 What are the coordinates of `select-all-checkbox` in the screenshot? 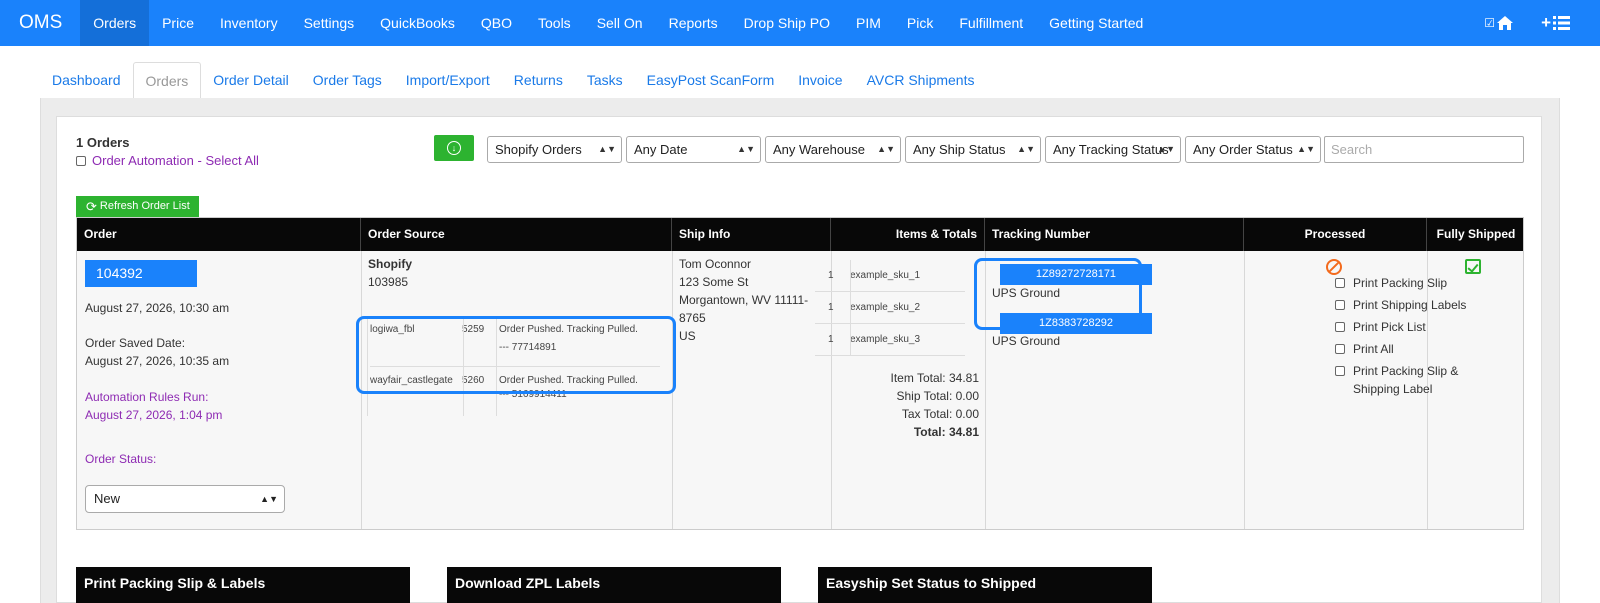 It's located at (81, 160).